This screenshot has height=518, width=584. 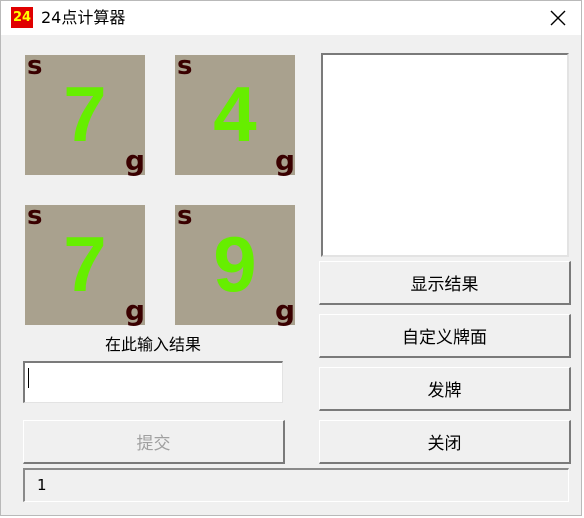 I want to click on status-bar: 1, so click(x=296, y=485).